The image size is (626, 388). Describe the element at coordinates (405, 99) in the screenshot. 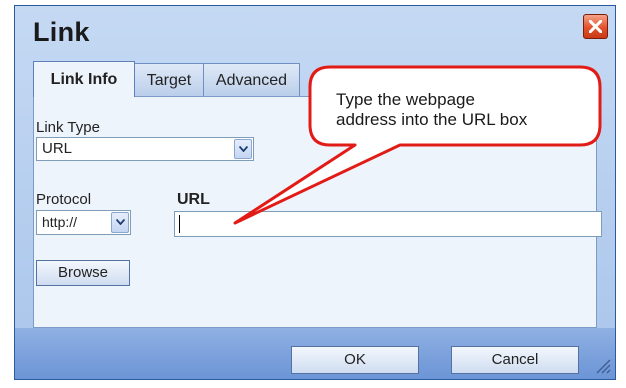

I see `callout-line-1: Type the webpage` at that location.